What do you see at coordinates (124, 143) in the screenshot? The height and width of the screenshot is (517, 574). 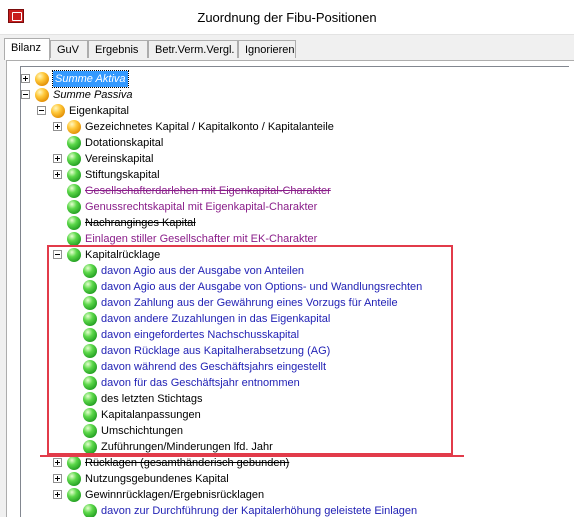 I see `tree-node-label: Dotationskapital` at bounding box center [124, 143].